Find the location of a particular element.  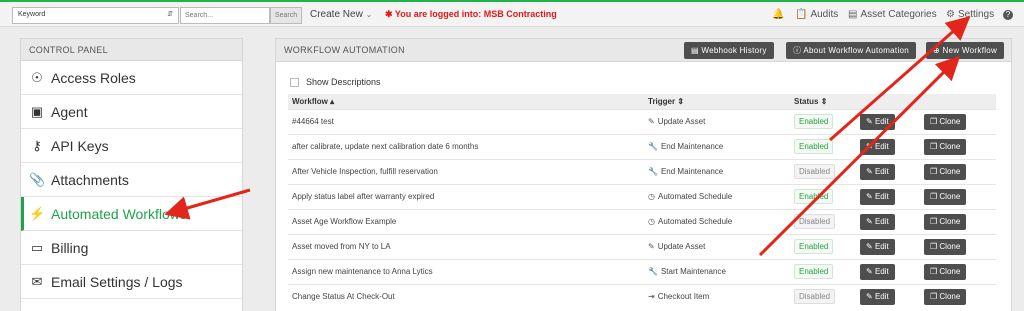

logged-in-text: You are logged into: MSB Contracting is located at coordinates (475, 14).